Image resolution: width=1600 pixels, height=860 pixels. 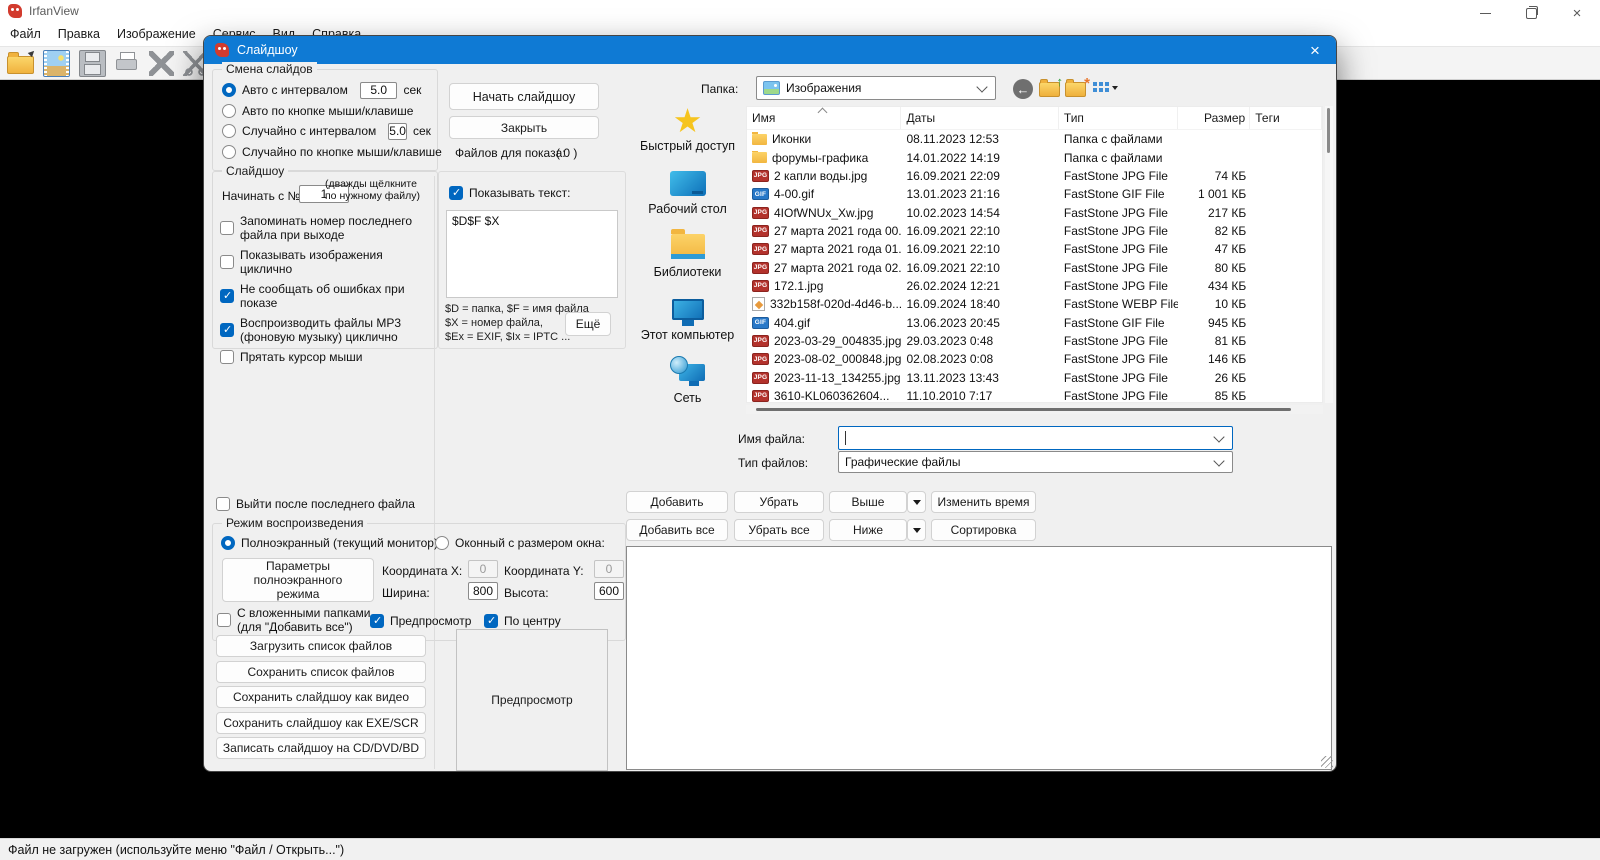 I want to click on fullscreen-params-button: Параметры полноэкранного режима, so click(x=298, y=580).